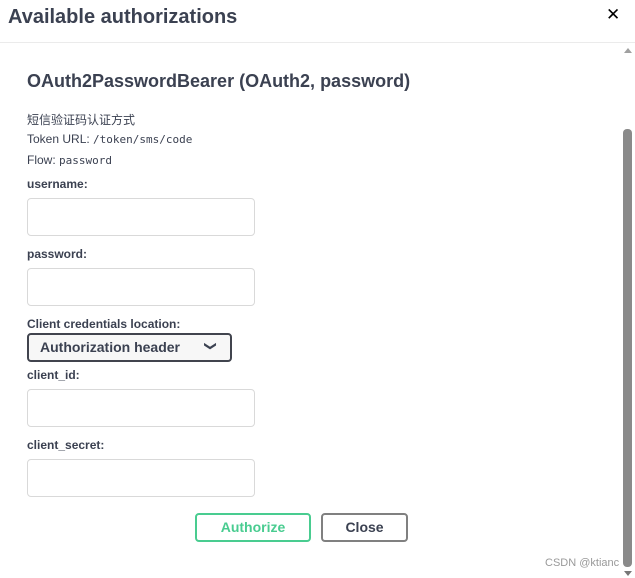  I want to click on token-url-value: /token/sms/code, so click(143, 139).